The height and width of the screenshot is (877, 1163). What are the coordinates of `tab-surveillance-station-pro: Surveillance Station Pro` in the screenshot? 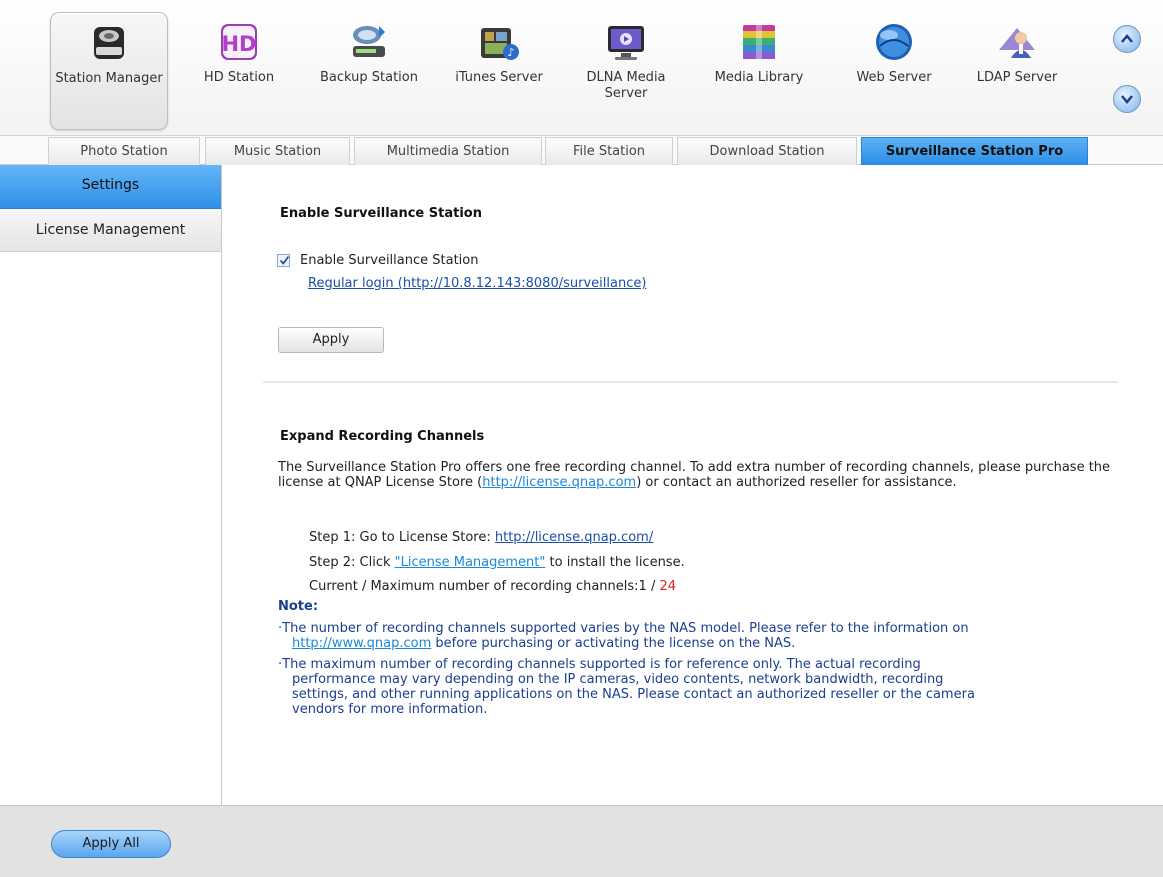 It's located at (974, 151).